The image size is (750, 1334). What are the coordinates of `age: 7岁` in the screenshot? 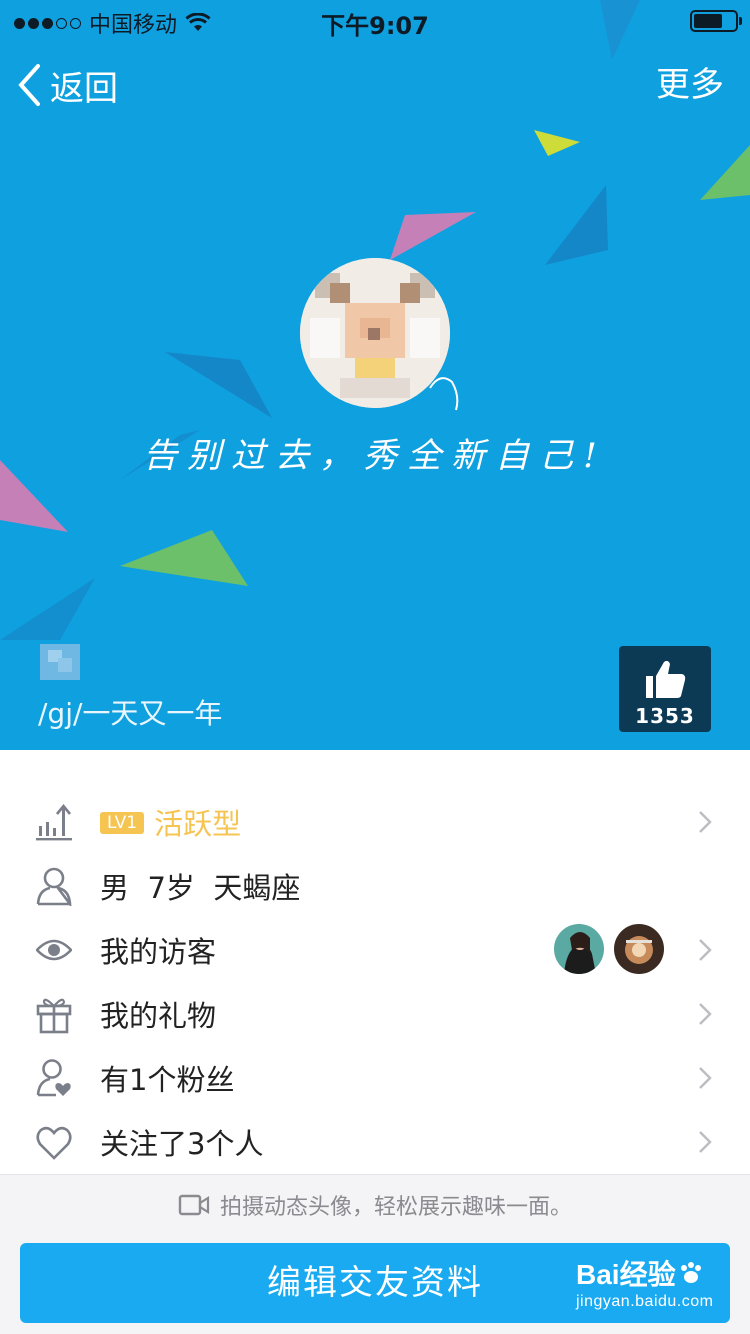 It's located at (171, 888).